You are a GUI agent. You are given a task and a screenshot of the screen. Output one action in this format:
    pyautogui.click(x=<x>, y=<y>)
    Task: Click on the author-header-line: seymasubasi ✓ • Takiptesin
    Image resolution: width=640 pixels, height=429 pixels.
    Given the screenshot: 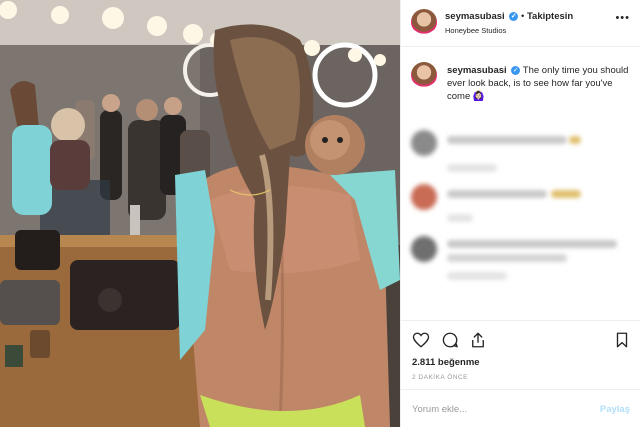 What is the action you would take?
    pyautogui.click(x=509, y=16)
    